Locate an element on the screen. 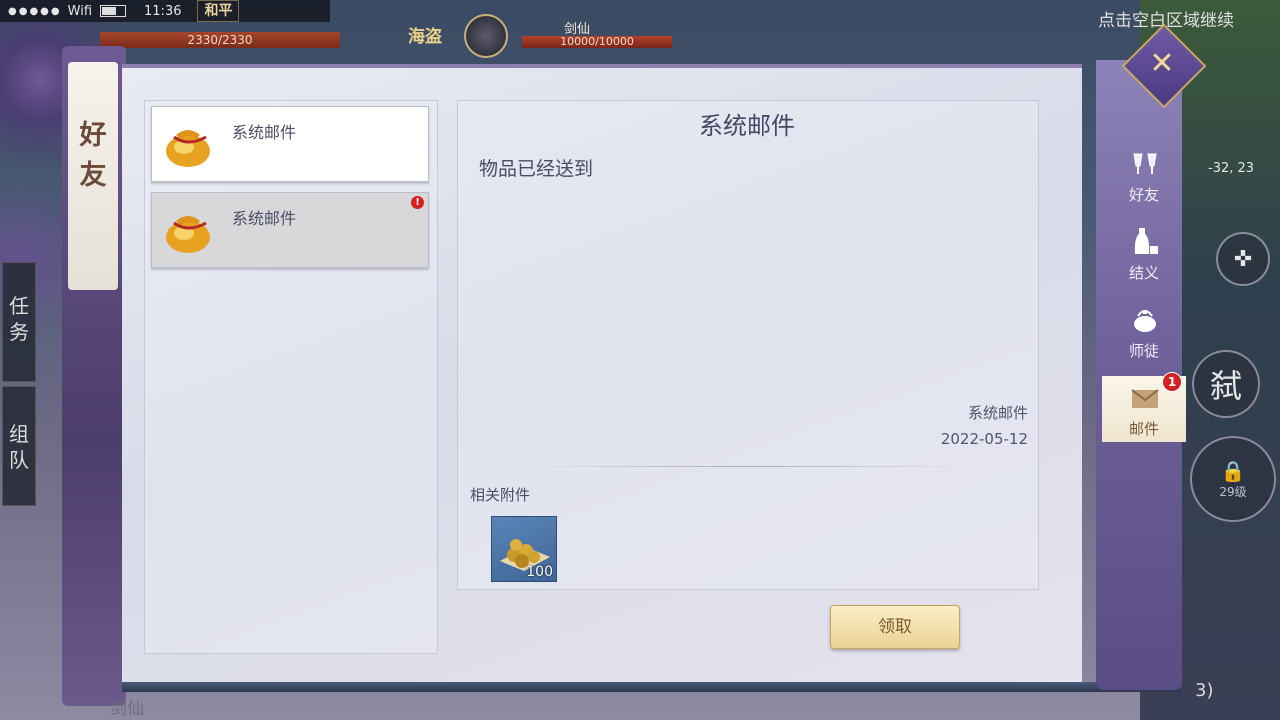 The width and height of the screenshot is (1280, 720). mail-date: 2022-05-12 is located at coordinates (984, 439).